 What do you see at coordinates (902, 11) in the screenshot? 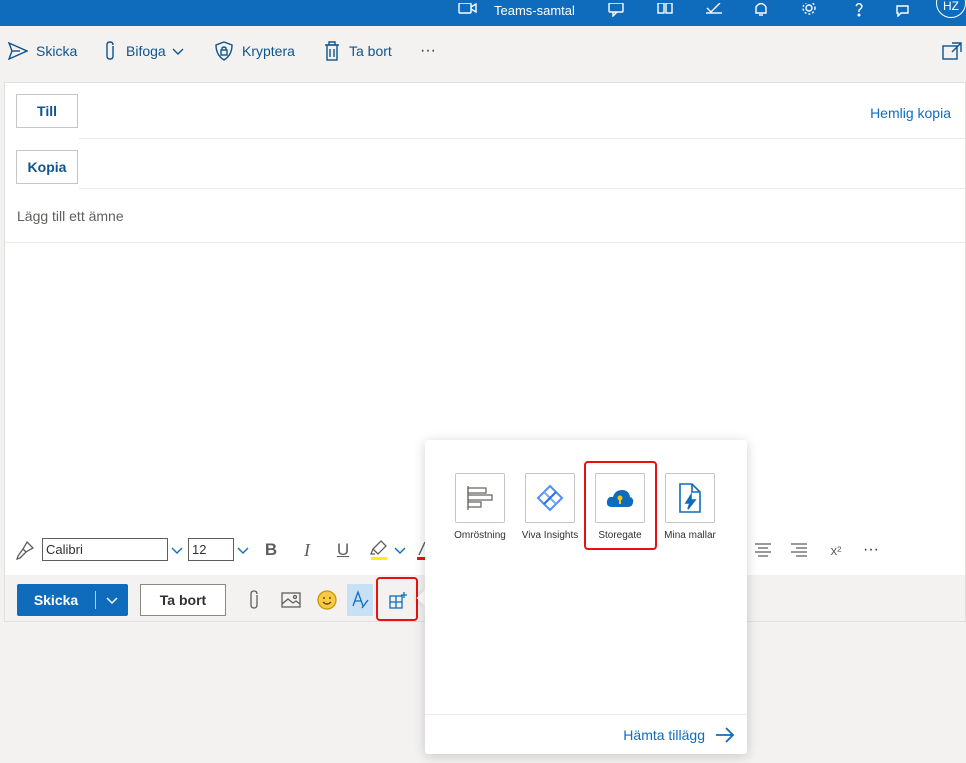
I see `feedback-icon` at bounding box center [902, 11].